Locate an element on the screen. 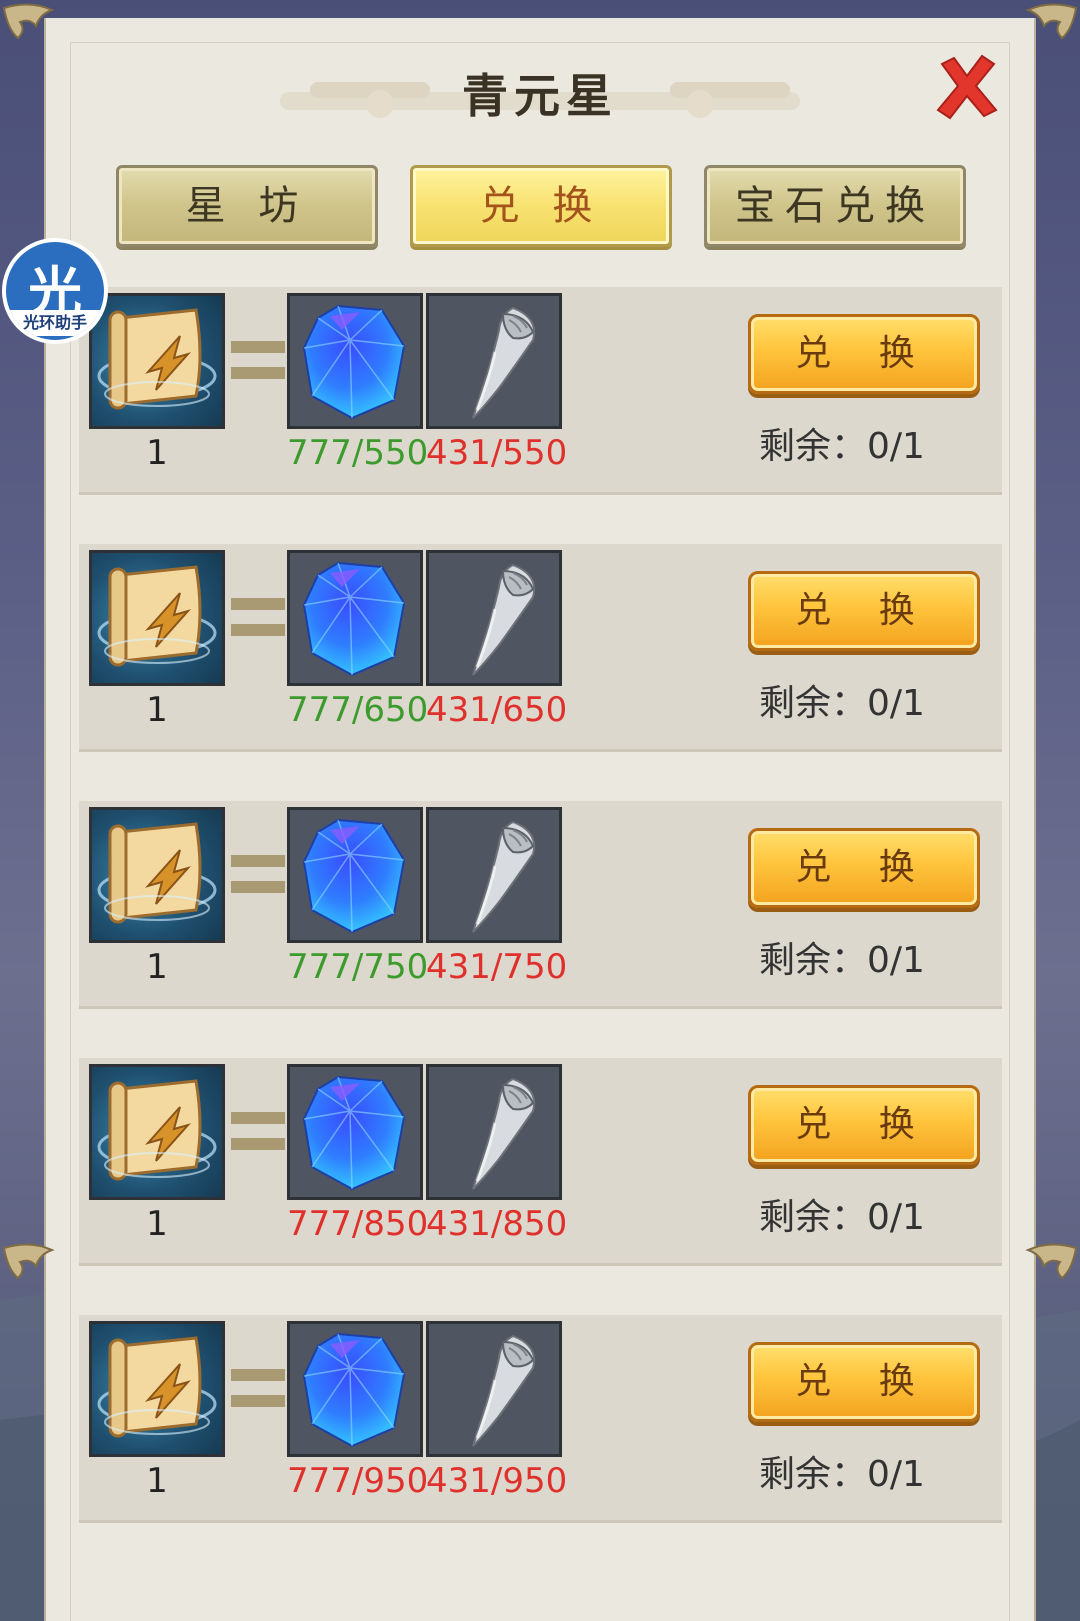  exchange-row: 1 777/650 431/650 兑 换 剩余：0/1 is located at coordinates (540, 648).